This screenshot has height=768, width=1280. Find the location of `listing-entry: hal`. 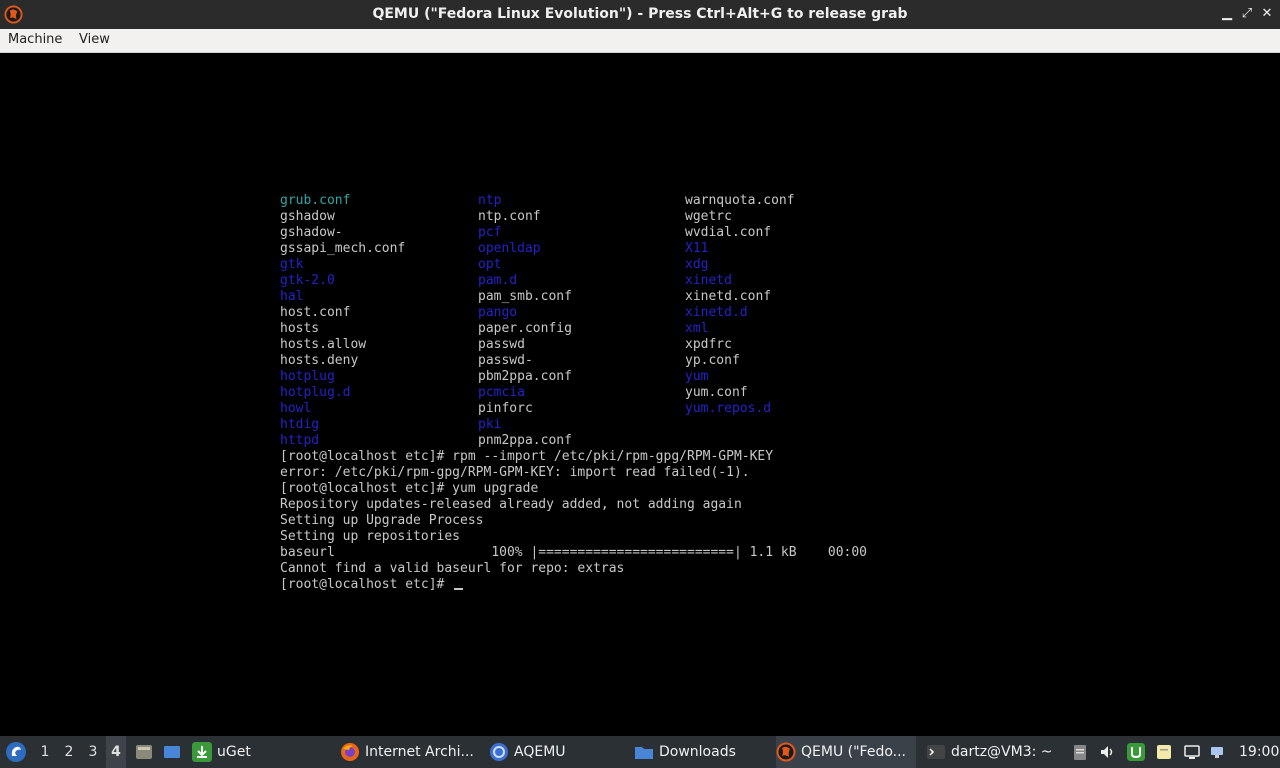

listing-entry: hal is located at coordinates (292, 296).